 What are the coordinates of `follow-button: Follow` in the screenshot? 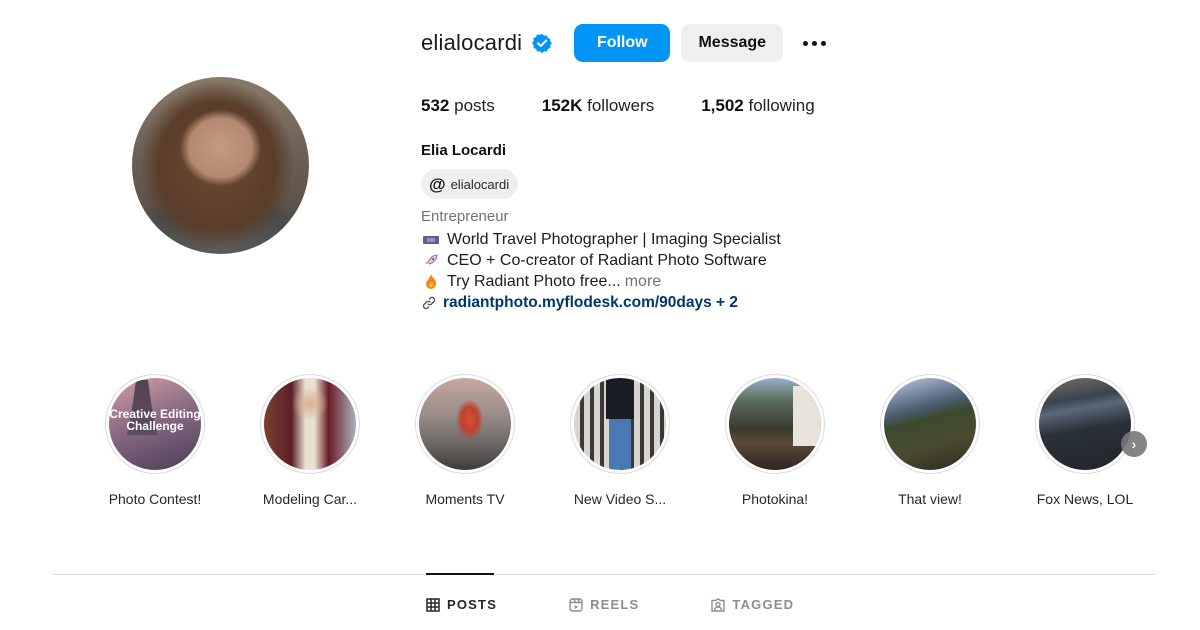 It's located at (622, 43).